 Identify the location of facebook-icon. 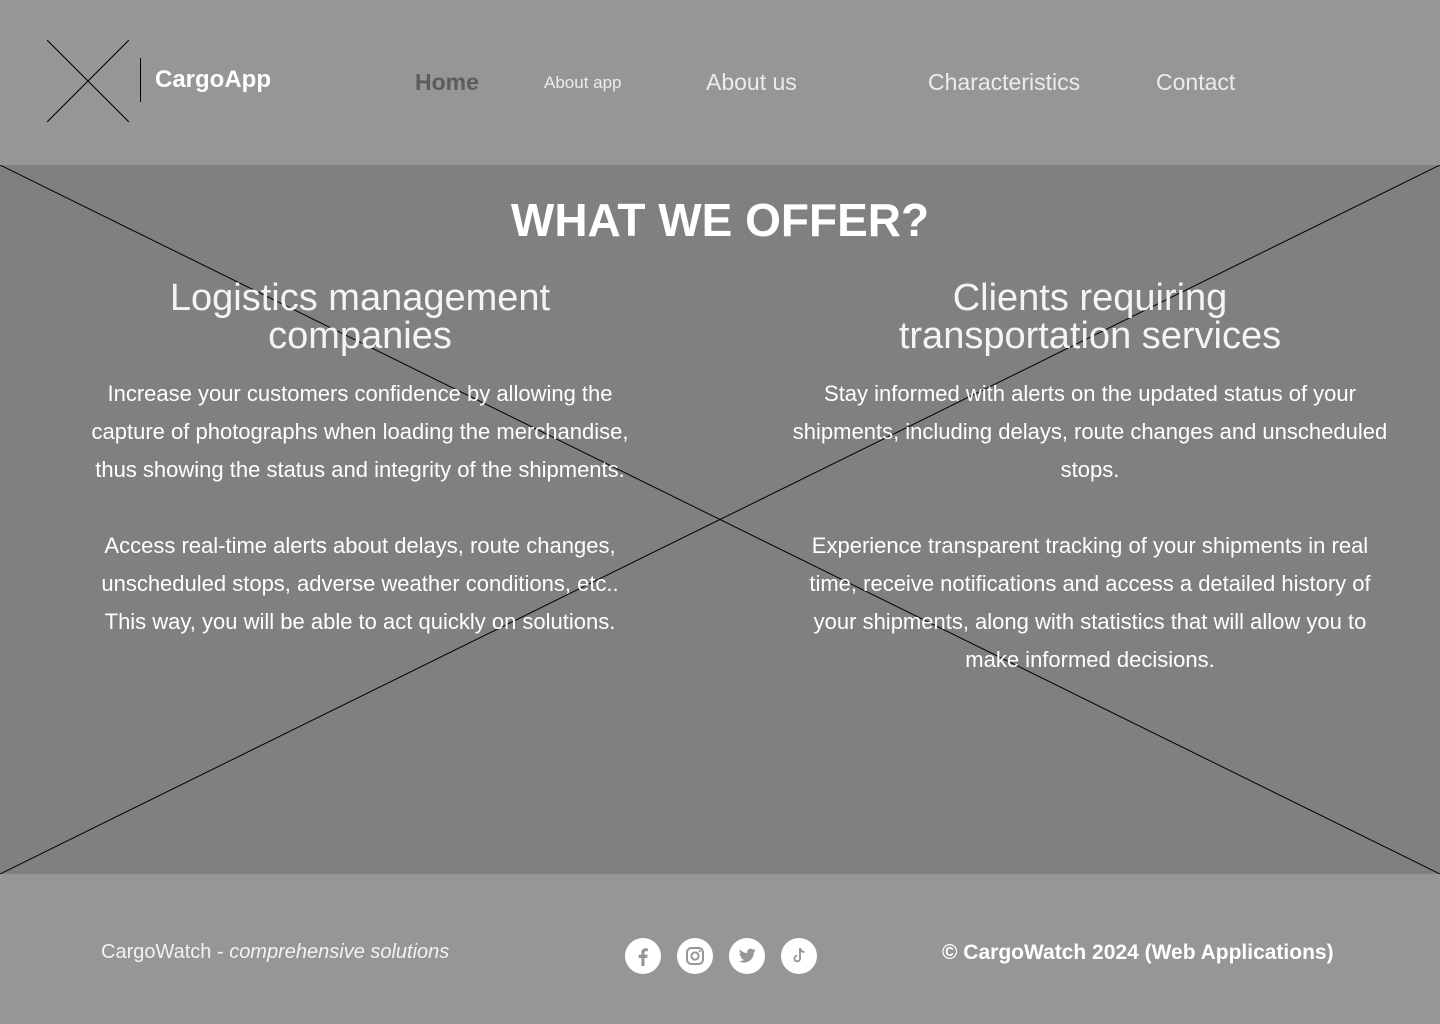
(643, 956).